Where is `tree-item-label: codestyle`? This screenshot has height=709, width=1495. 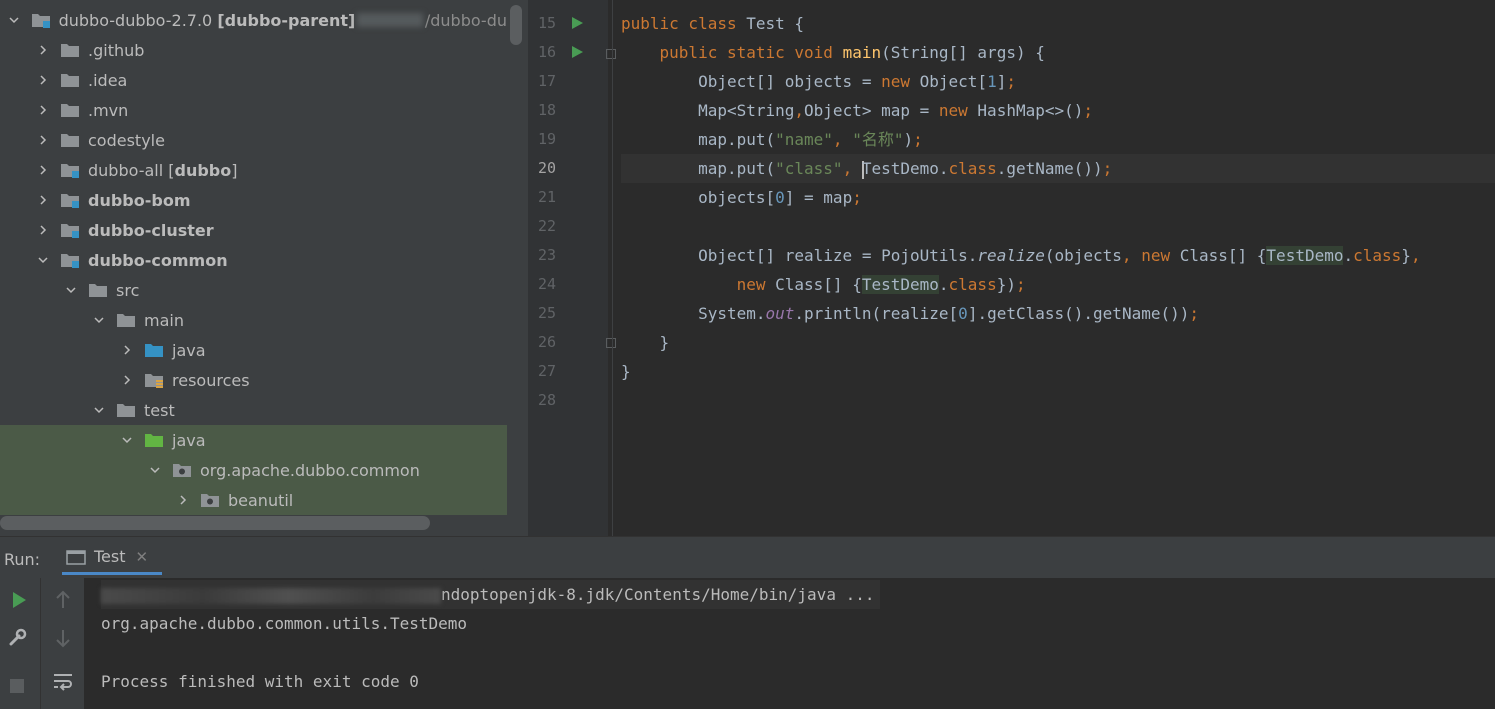 tree-item-label: codestyle is located at coordinates (126, 140).